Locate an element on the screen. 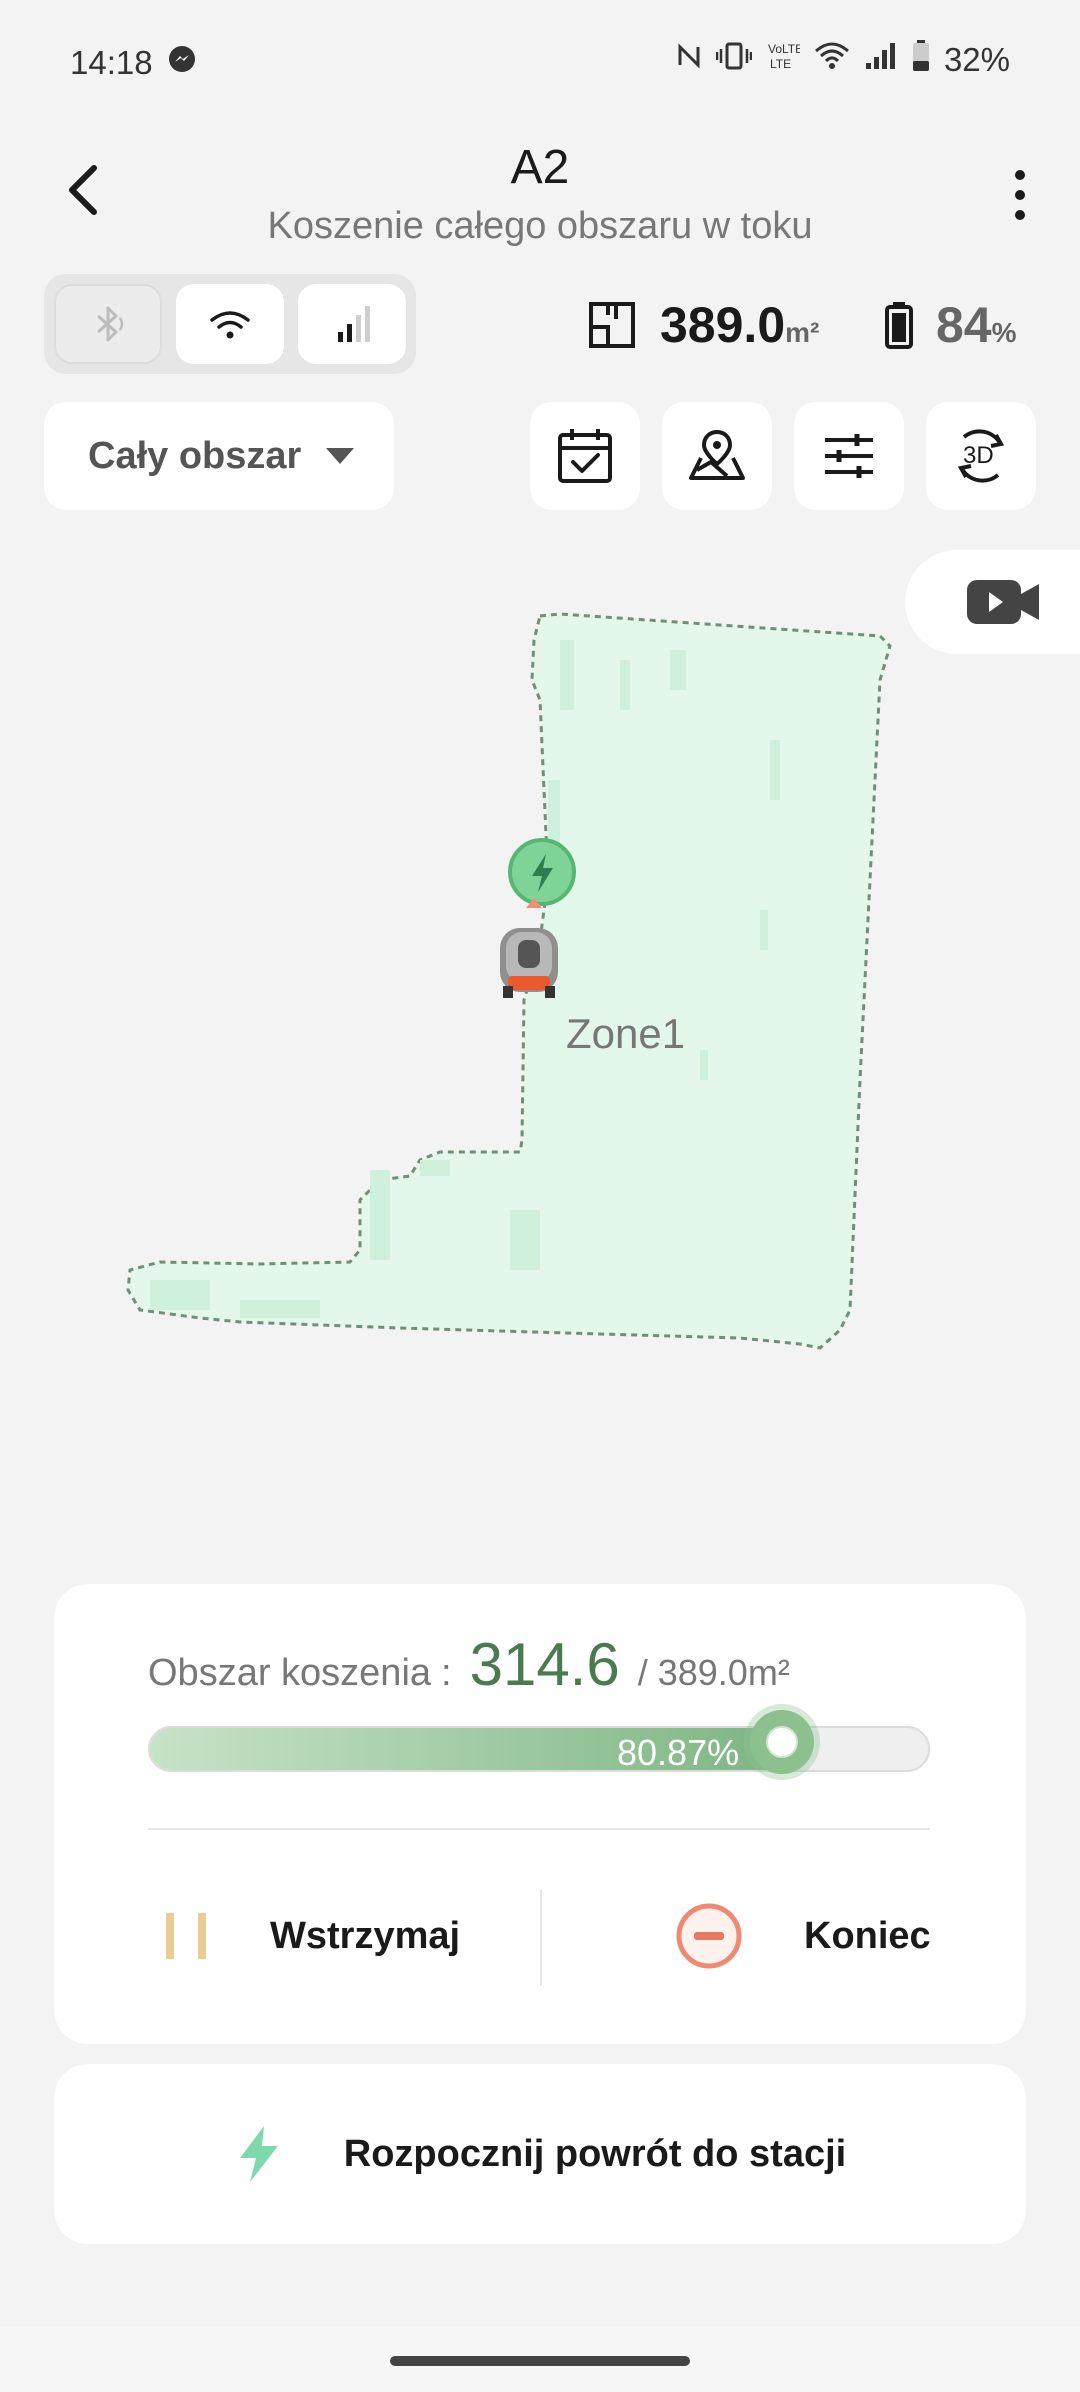 The height and width of the screenshot is (2392, 1080). battery-stat: 84% is located at coordinates (950, 325).